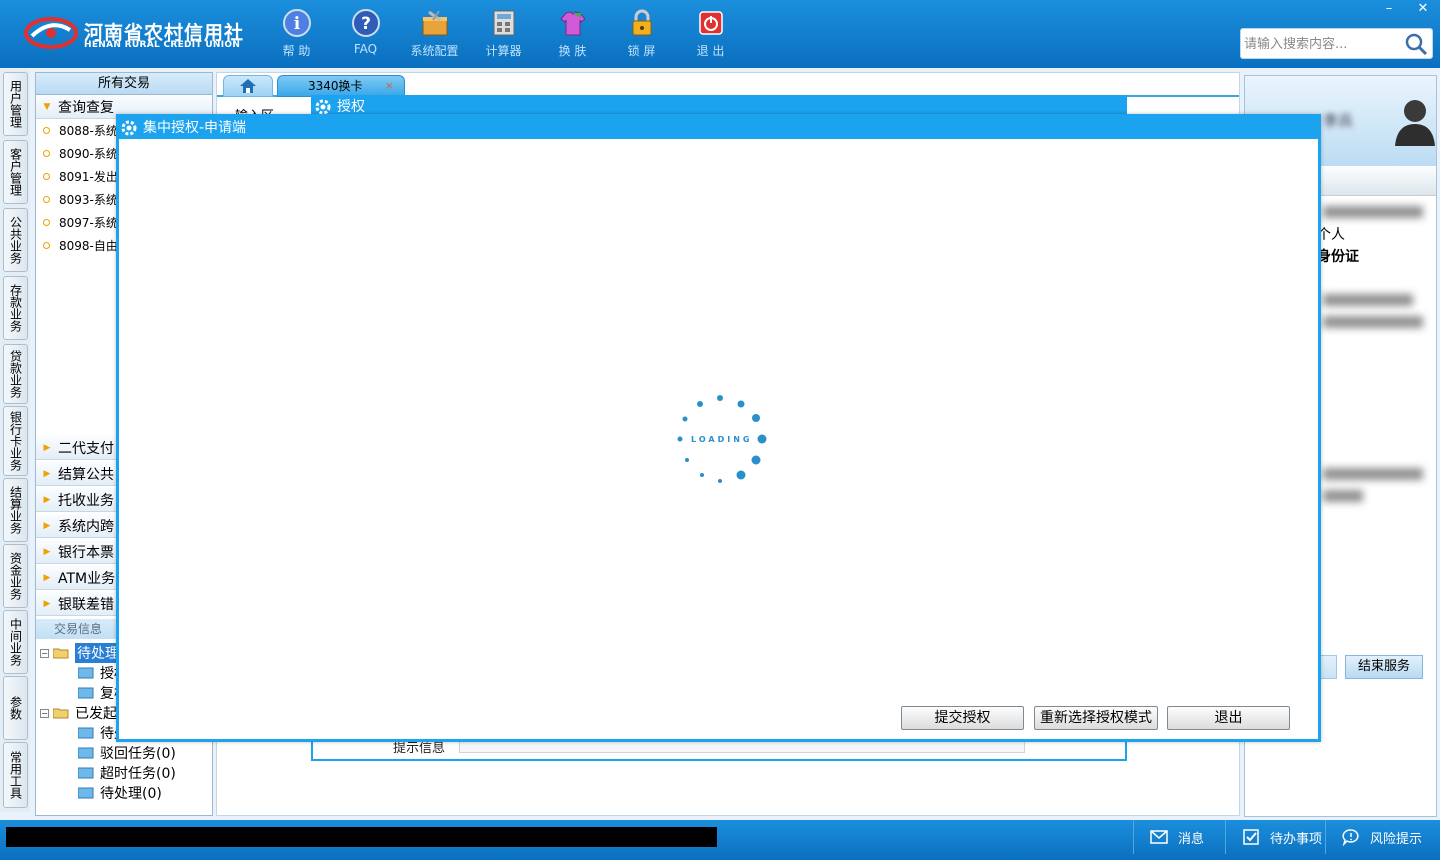  Describe the element at coordinates (47, 106) in the screenshot. I see `expanded-triangle-icon: ▼` at that location.